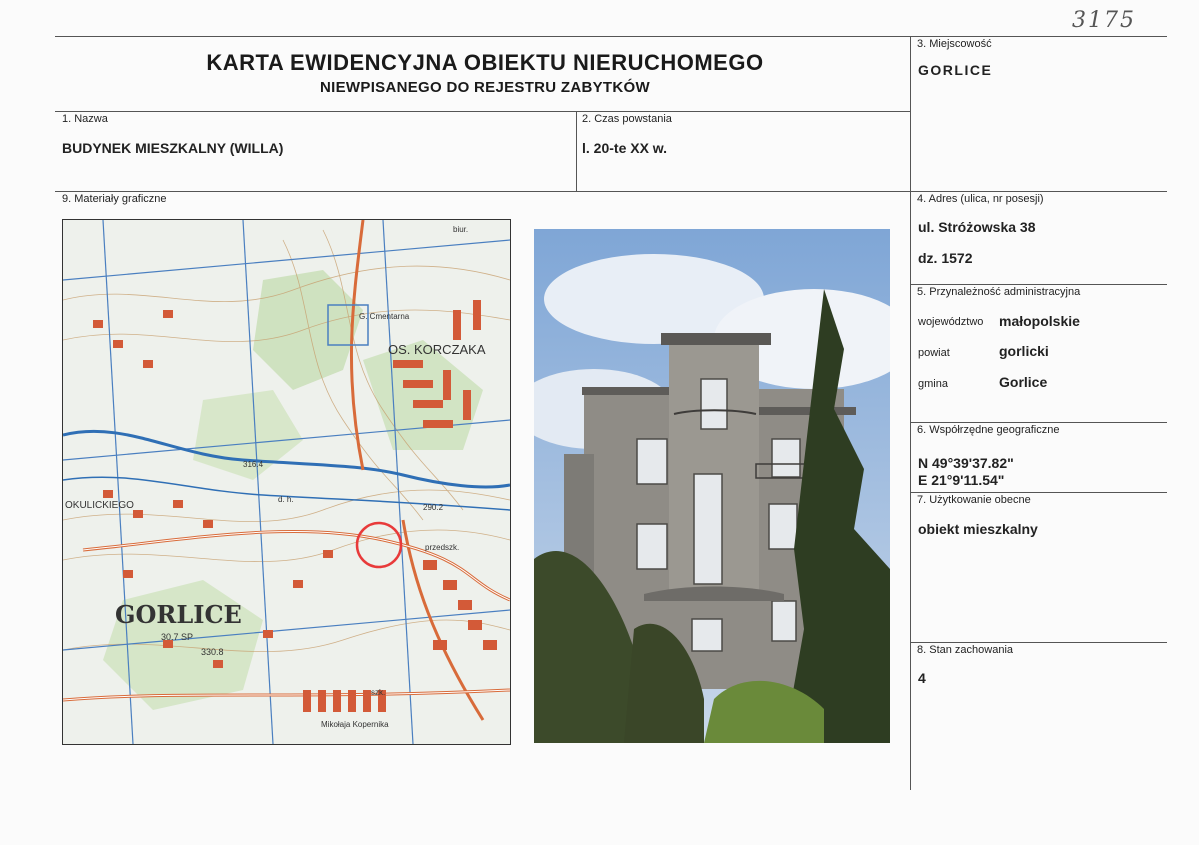 The height and width of the screenshot is (845, 1199). I want to click on map-label-height-1: 316.4, so click(253, 464).